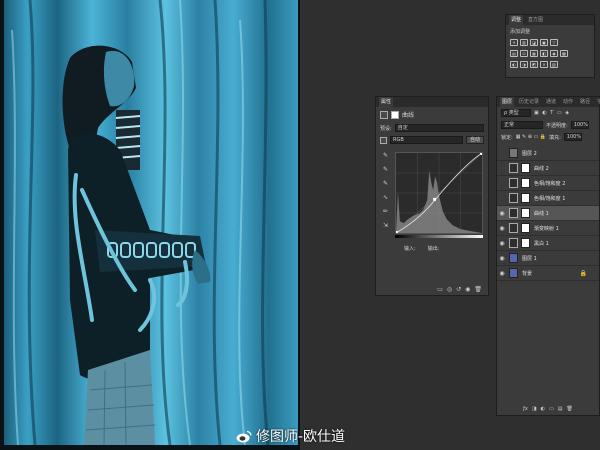 This screenshot has height=450, width=600. Describe the element at coordinates (525, 409) in the screenshot. I see `layers-footer-icon-0: ƒx` at that location.